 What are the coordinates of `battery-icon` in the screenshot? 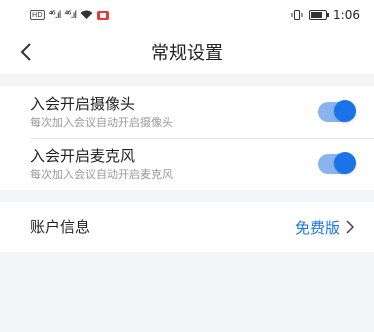 It's located at (319, 15).